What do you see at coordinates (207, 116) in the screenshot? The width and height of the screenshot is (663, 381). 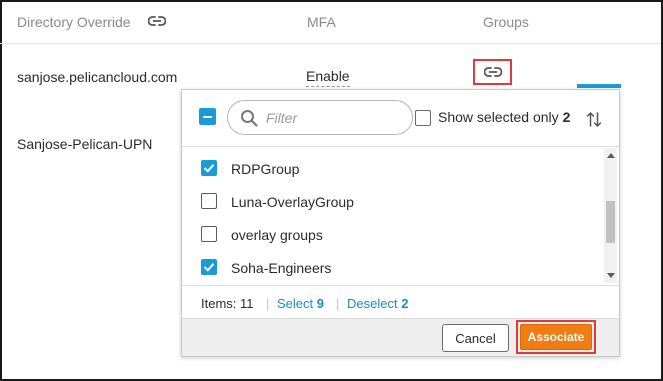 I see `select-all-checkbox` at bounding box center [207, 116].